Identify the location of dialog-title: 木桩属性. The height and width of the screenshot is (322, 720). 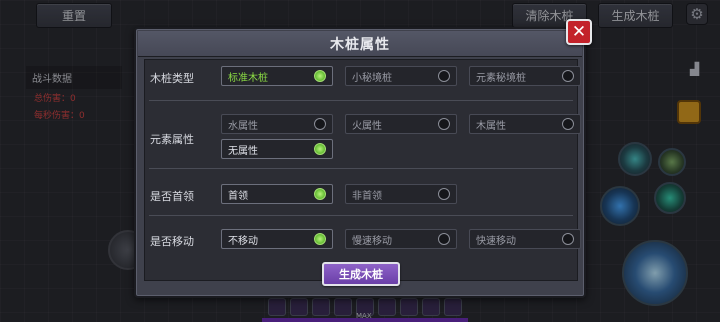
(360, 44).